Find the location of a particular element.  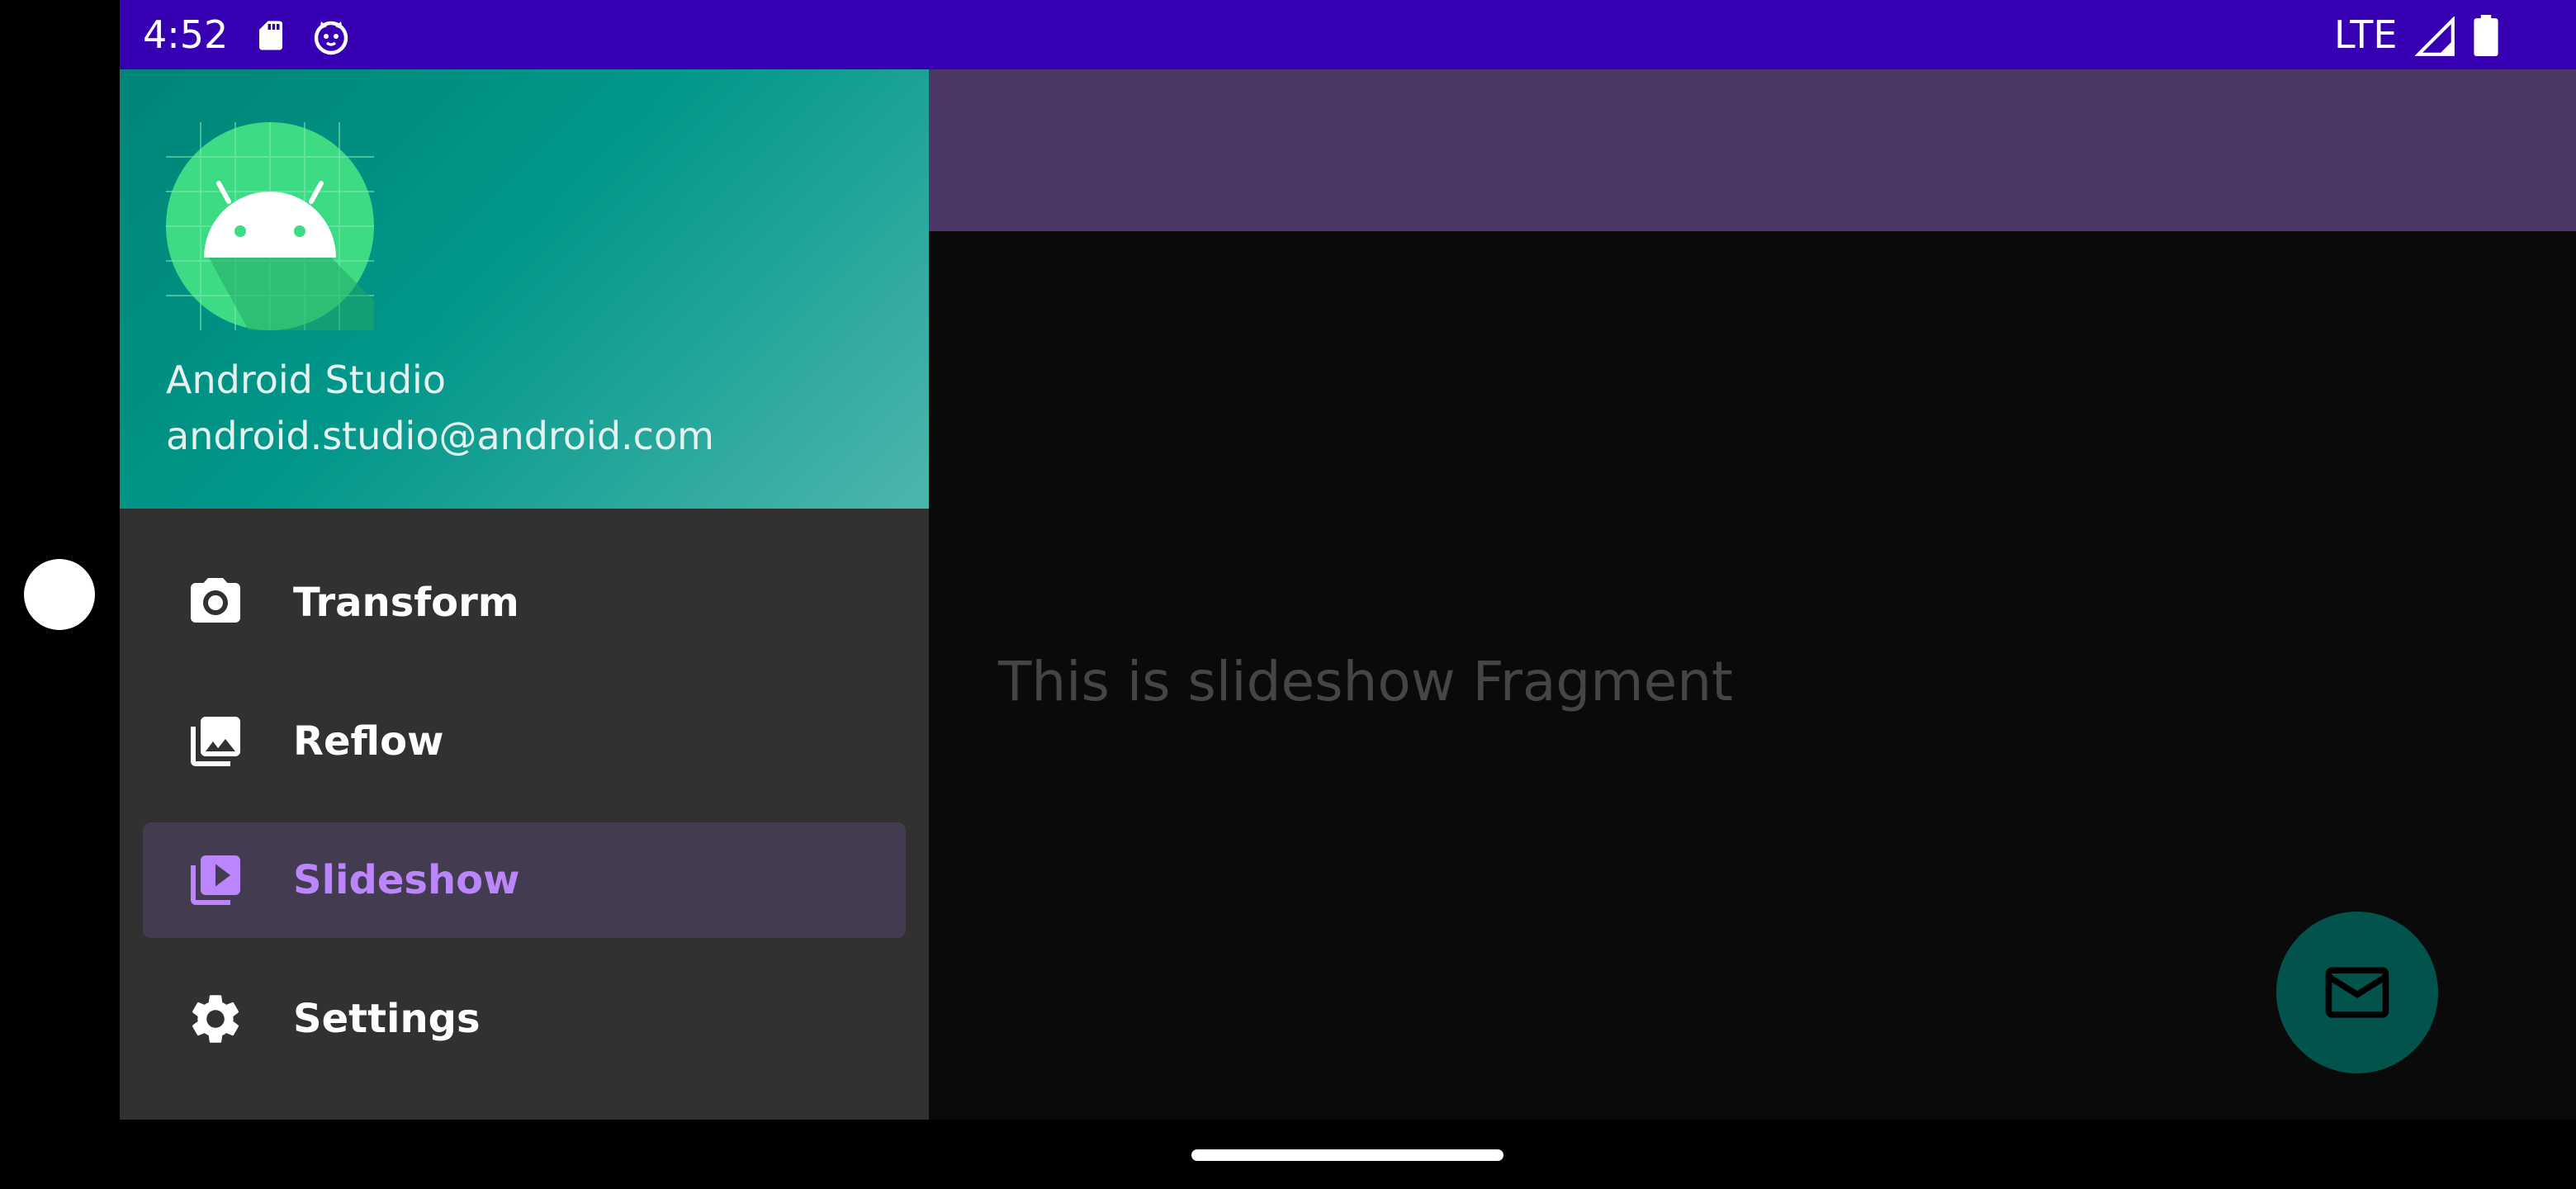

email-fab is located at coordinates (2357, 992).